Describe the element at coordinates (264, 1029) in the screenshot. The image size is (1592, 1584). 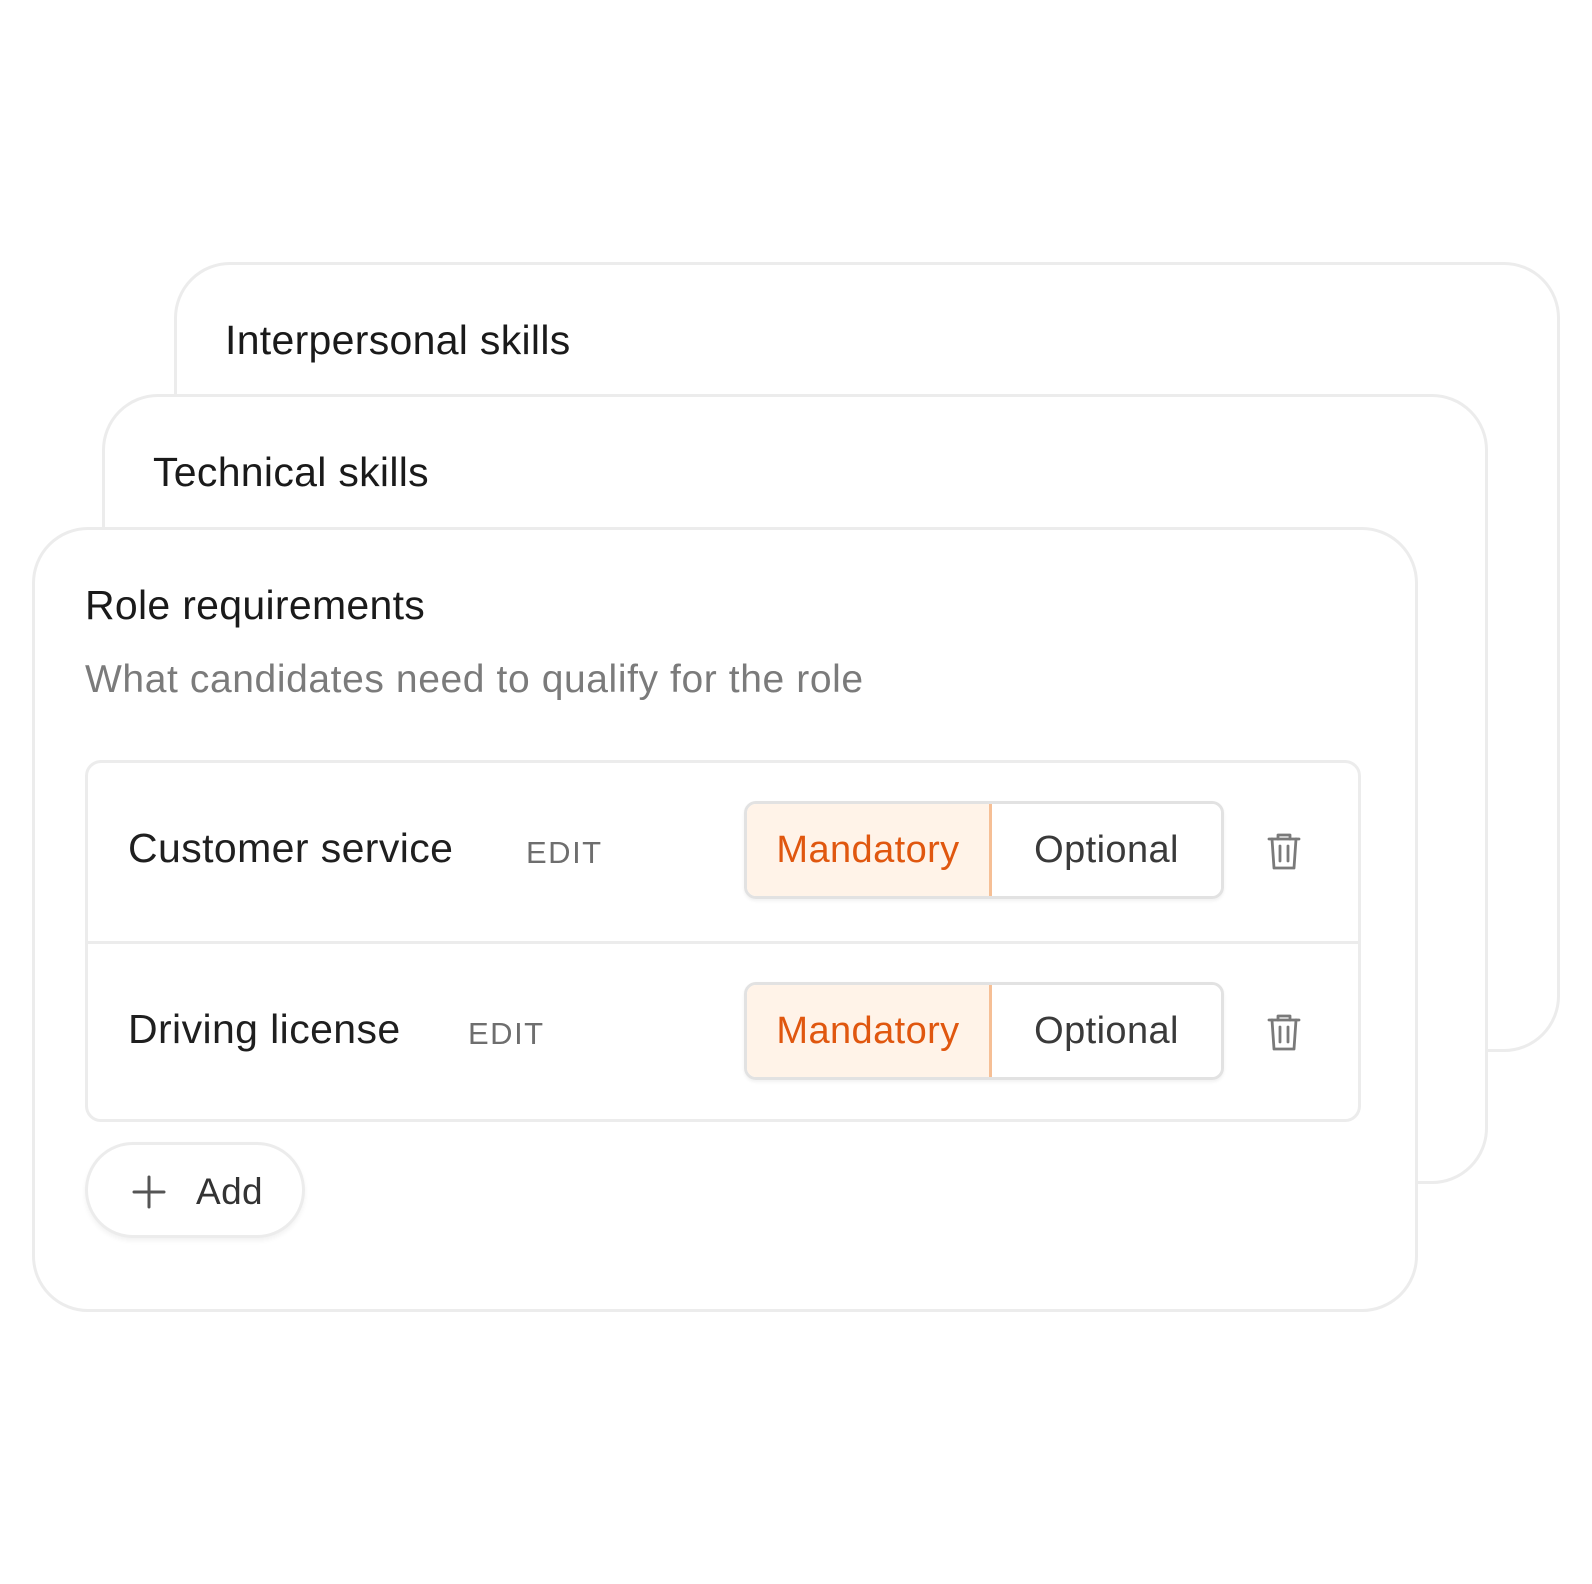
I see `requirement-name: Driving license` at that location.